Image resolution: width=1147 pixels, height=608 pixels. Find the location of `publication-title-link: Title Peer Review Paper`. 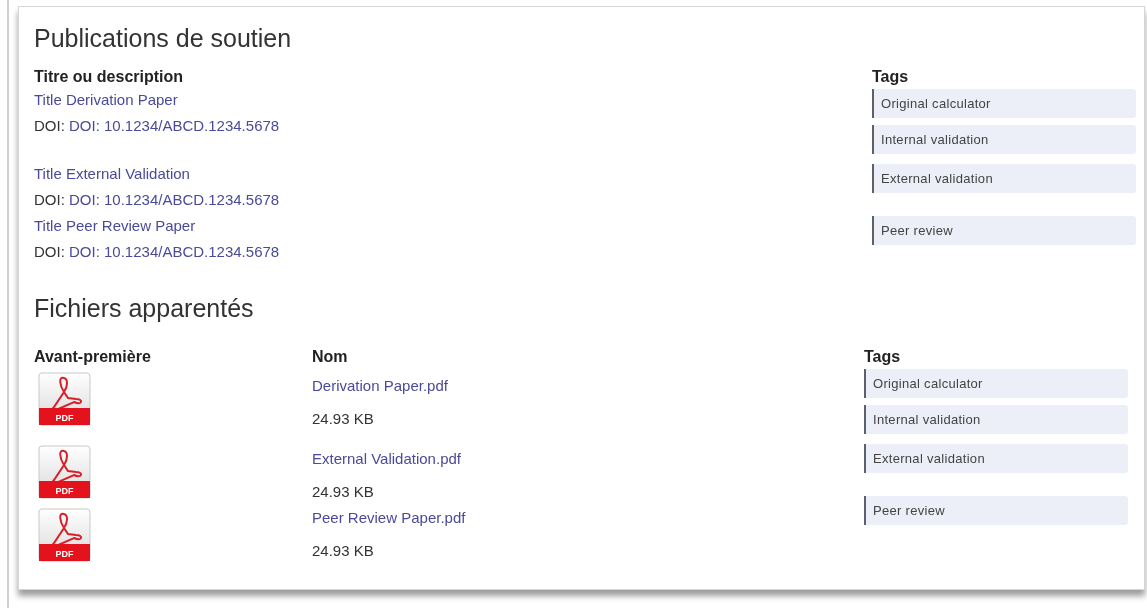

publication-title-link: Title Peer Review Paper is located at coordinates (453, 226).